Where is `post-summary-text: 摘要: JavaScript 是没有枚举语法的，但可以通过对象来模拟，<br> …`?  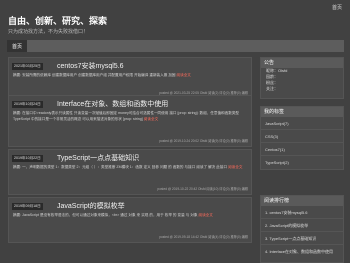
post-summary-text: 摘要: JavaScript 是没有枚举语法的，但可以通过对象来模拟，<br> … is located at coordinates (105, 215).